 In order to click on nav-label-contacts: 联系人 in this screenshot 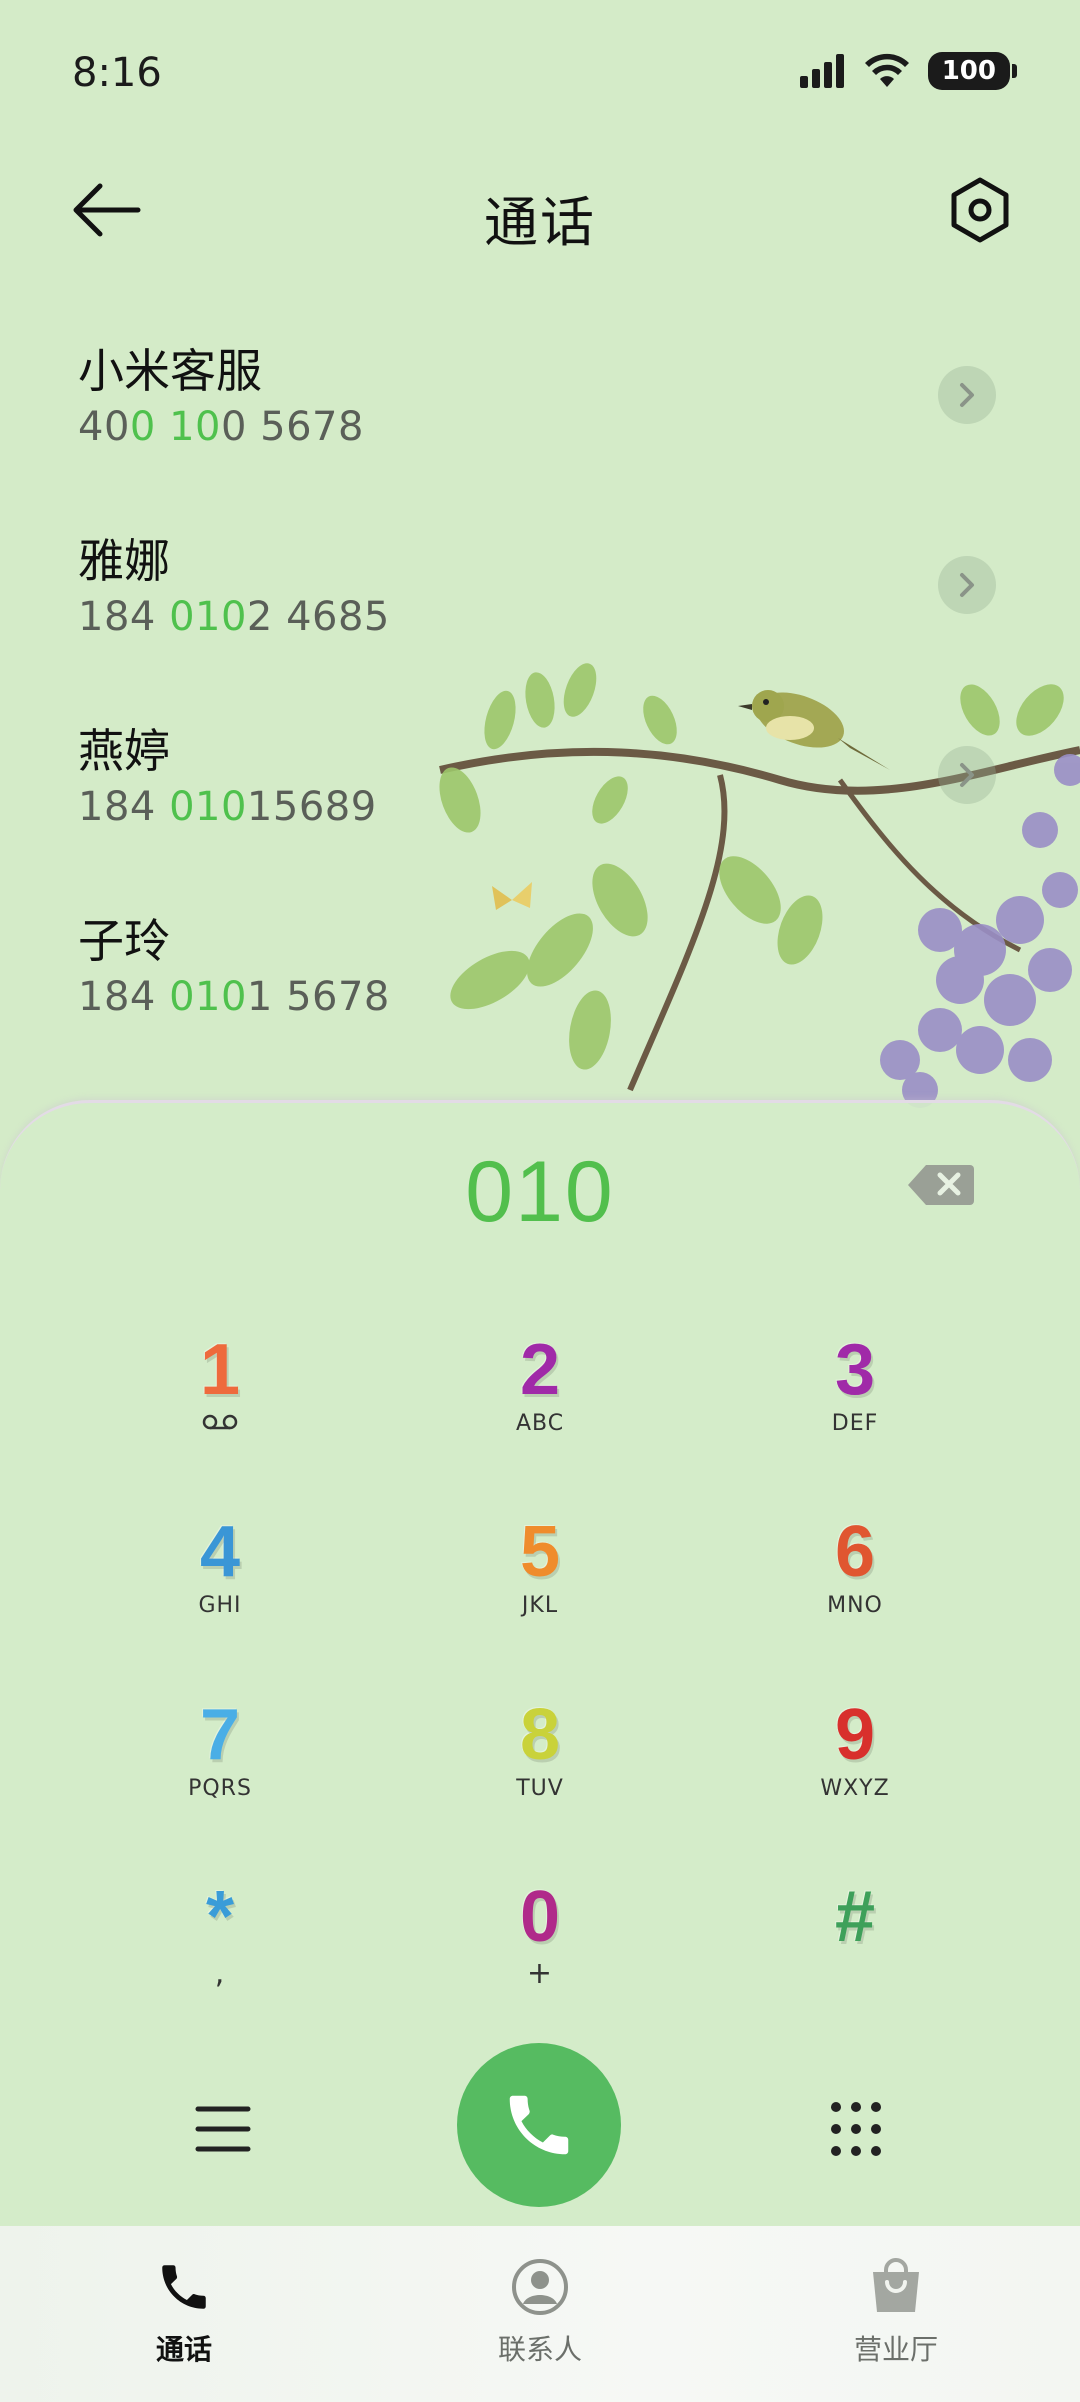, I will do `click(539, 2349)`.